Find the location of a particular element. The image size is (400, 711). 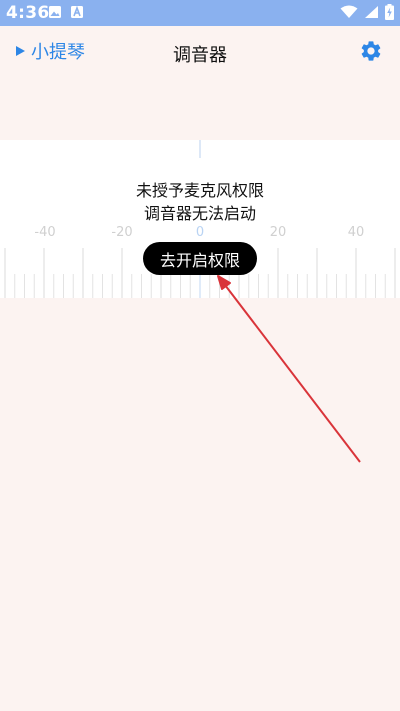

a-icon is located at coordinates (77, 11).